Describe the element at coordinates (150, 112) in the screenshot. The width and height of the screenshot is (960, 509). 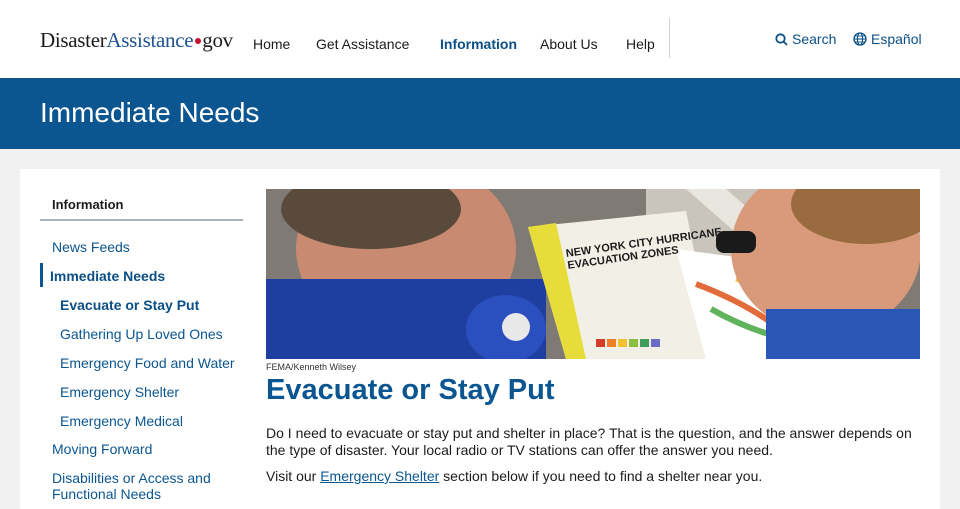
I see `banner-title: Immediate Needs` at that location.